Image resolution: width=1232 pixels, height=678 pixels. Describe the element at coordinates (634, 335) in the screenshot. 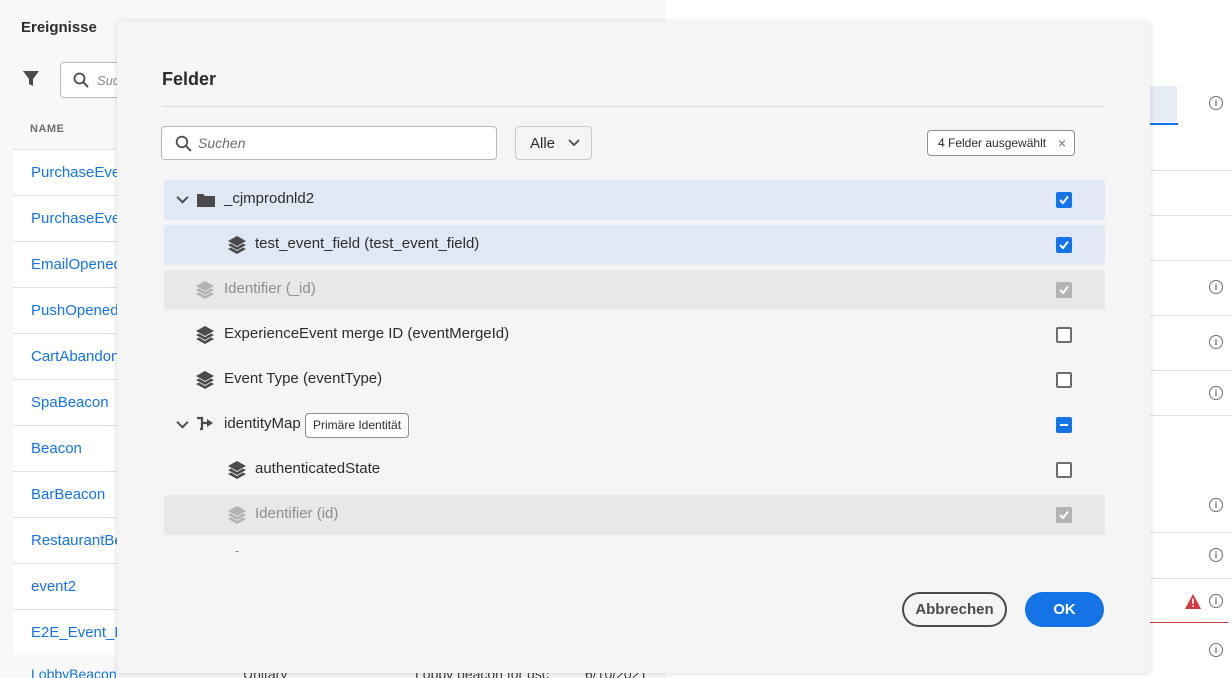

I see `tree-row-event-merge-id: ExperienceEvent merge ID (eventMergeId)` at that location.